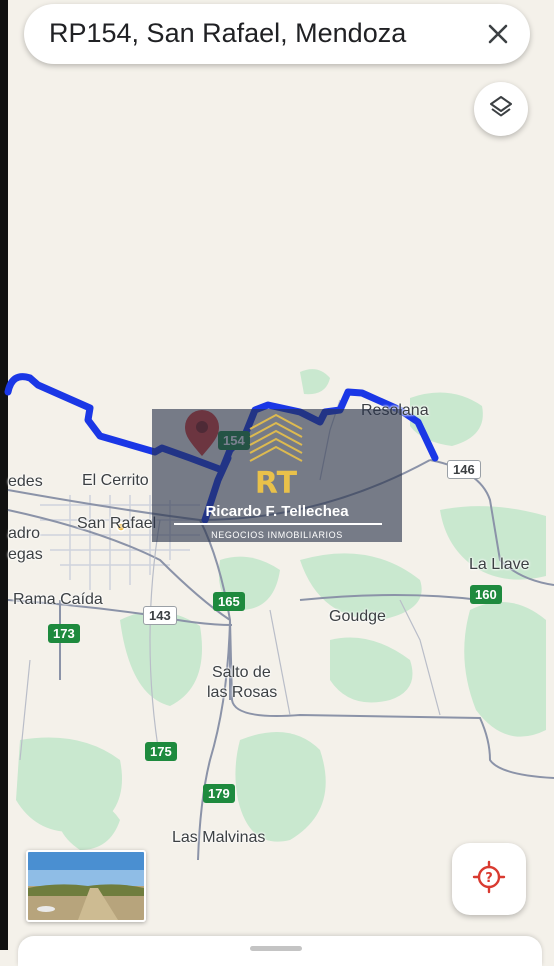 The image size is (554, 966). I want to click on route-shield-179: 179, so click(219, 793).